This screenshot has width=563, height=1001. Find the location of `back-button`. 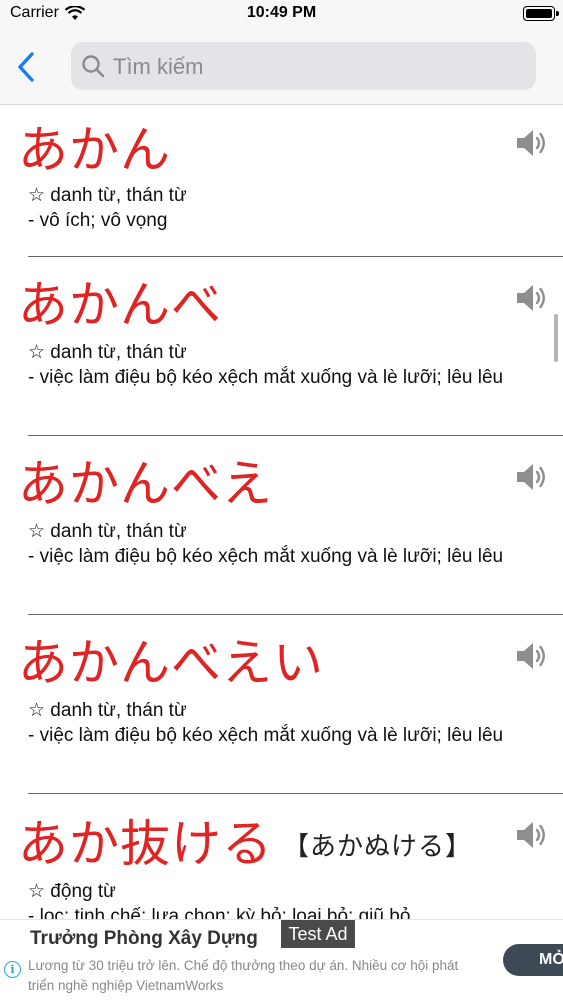

back-button is located at coordinates (28, 67).